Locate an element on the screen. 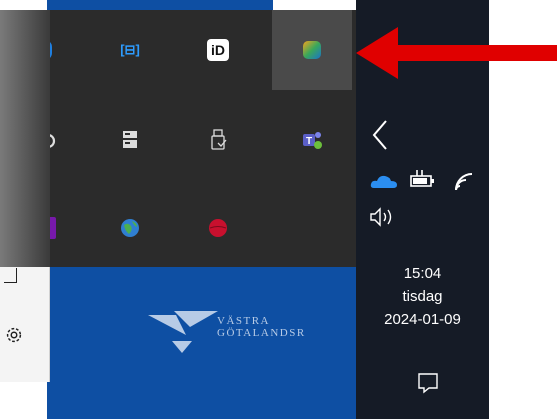  globe-icon is located at coordinates (130, 228).